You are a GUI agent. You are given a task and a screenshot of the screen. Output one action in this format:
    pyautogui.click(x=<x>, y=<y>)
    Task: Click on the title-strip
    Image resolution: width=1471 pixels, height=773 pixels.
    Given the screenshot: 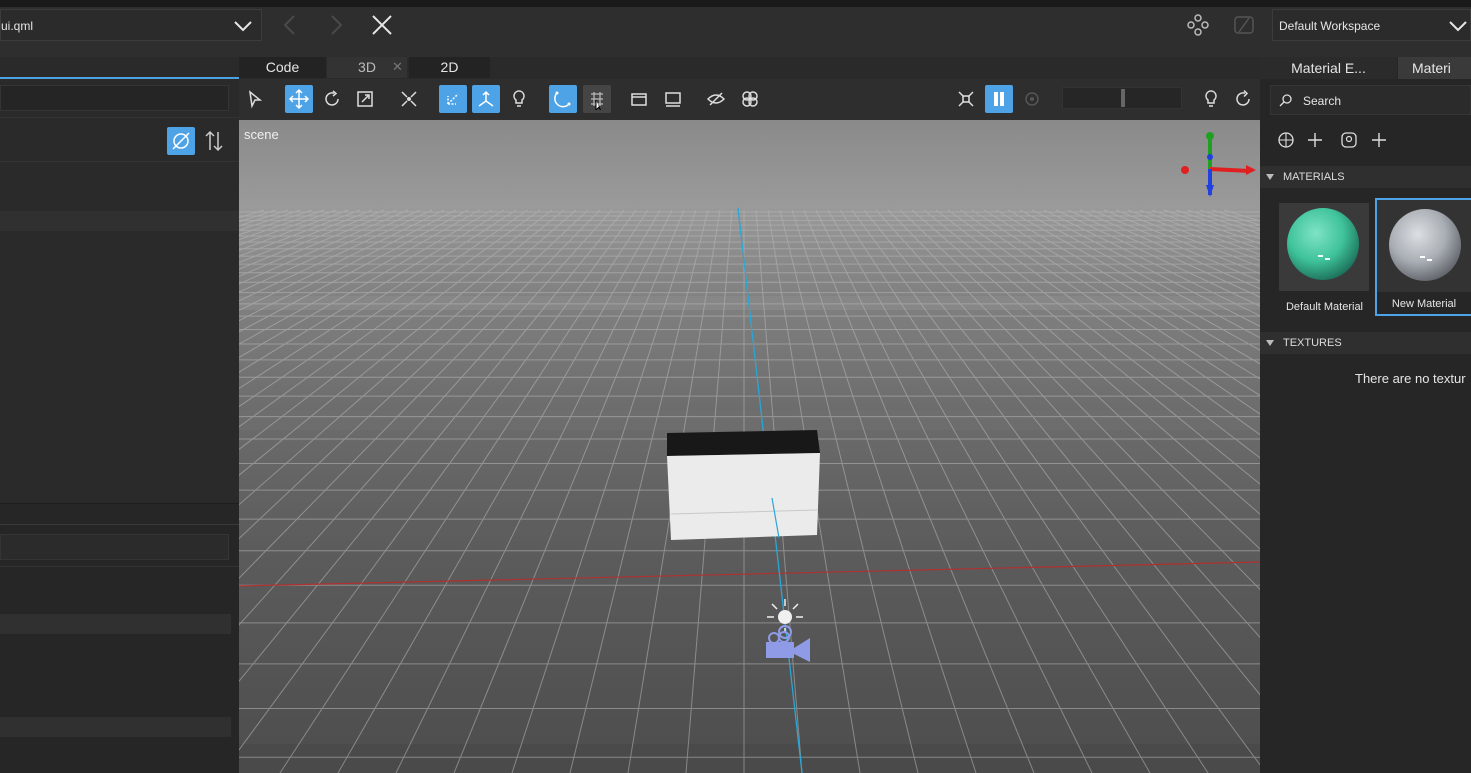 What is the action you would take?
    pyautogui.click(x=735, y=3)
    